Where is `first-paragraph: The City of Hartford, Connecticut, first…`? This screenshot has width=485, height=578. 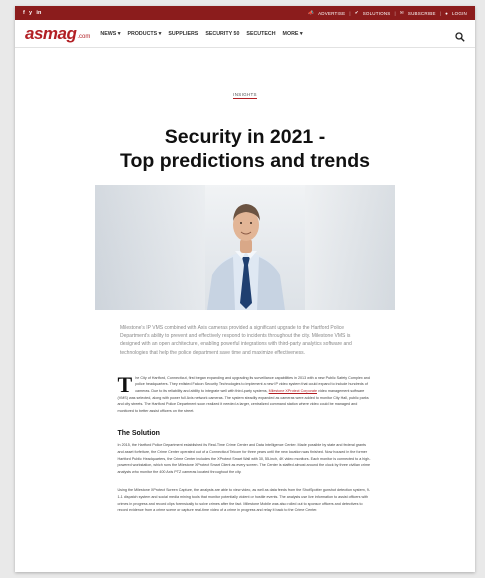 first-paragraph: The City of Hartford, Connecticut, first… is located at coordinates (243, 392).